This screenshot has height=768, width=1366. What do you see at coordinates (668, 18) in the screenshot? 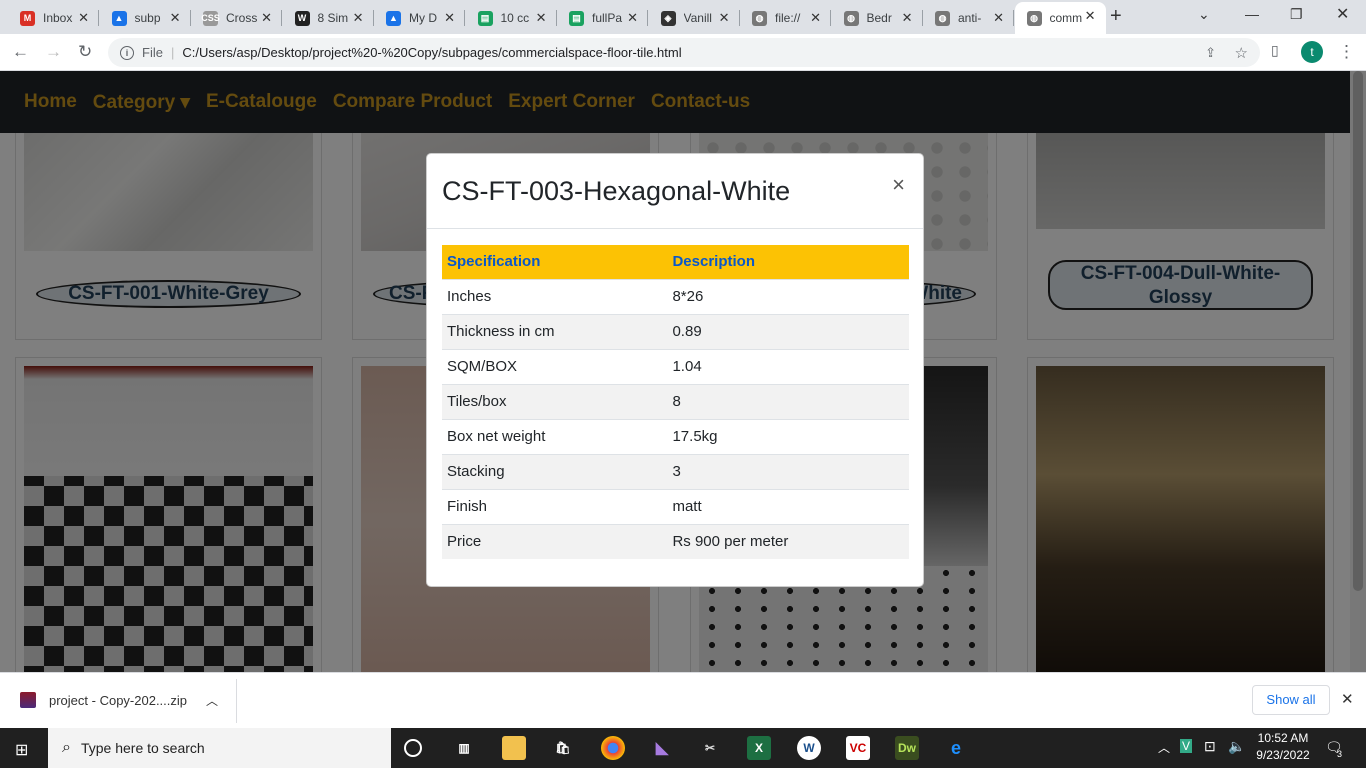
I see `tab-favicon-icon: ◈` at bounding box center [668, 18].